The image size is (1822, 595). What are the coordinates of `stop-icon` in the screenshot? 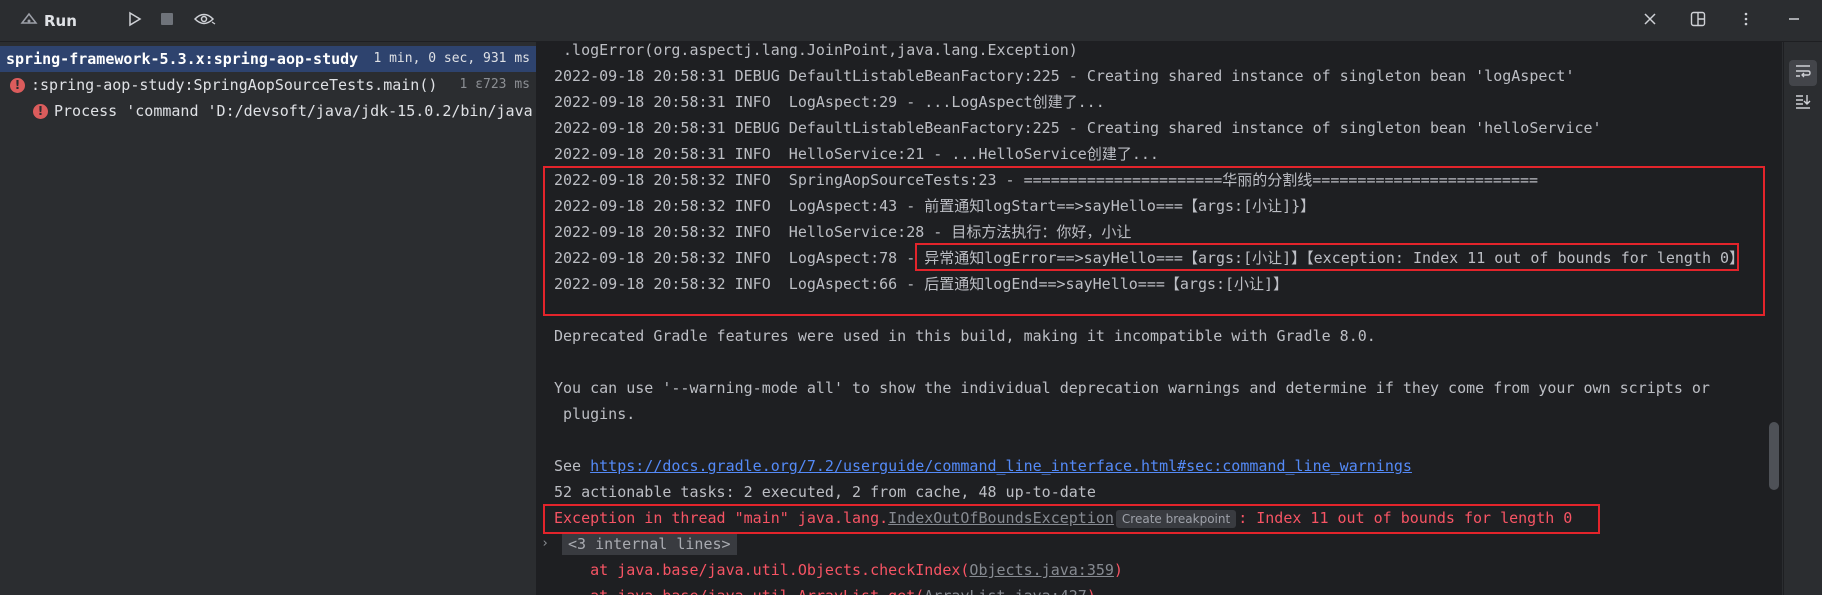 It's located at (167, 21).